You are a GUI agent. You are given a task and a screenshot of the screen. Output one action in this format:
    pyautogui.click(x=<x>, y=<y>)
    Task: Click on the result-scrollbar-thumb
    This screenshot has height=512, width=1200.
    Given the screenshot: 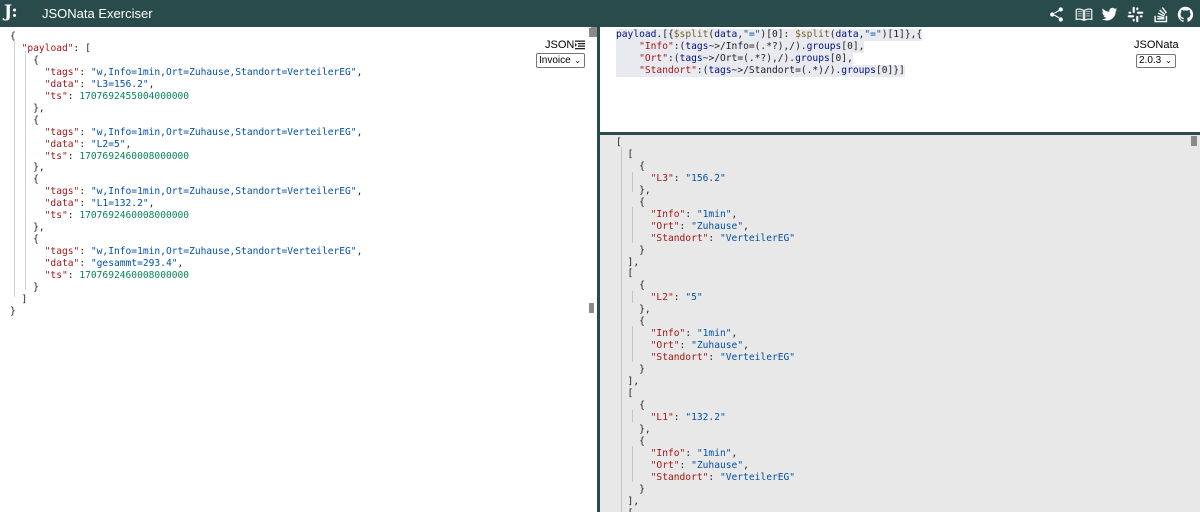 What is the action you would take?
    pyautogui.click(x=1194, y=141)
    